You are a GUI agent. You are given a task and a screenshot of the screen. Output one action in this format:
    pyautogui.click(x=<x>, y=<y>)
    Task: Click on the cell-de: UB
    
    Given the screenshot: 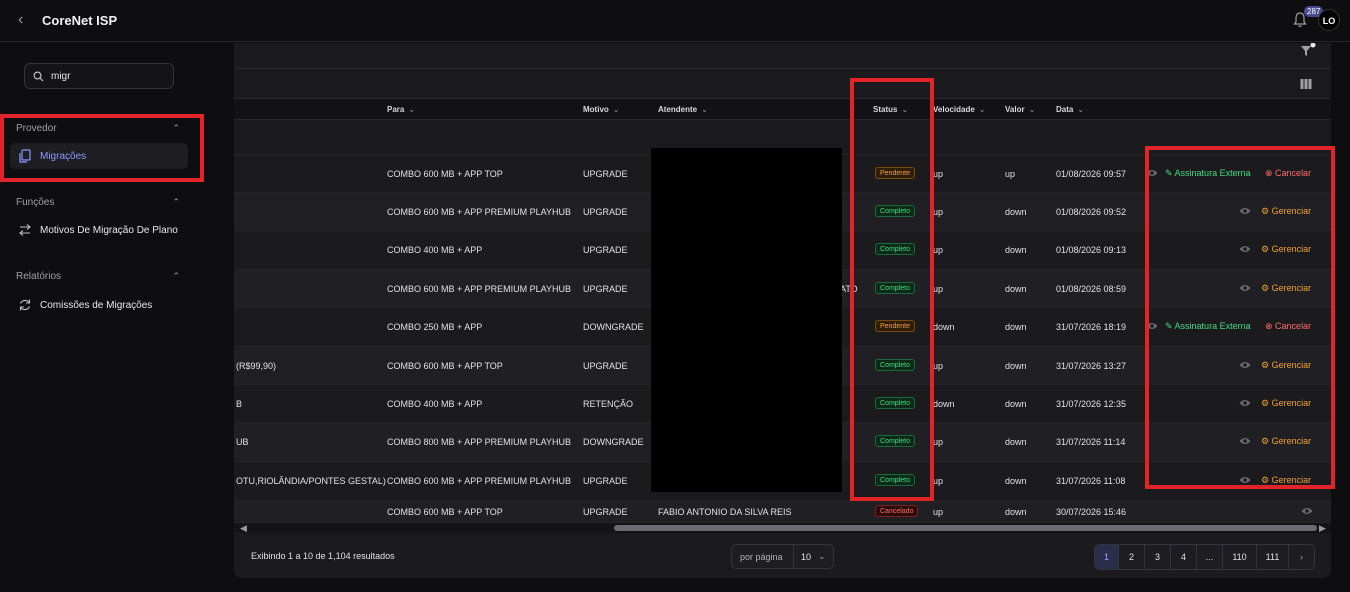 What is the action you would take?
    pyautogui.click(x=242, y=442)
    